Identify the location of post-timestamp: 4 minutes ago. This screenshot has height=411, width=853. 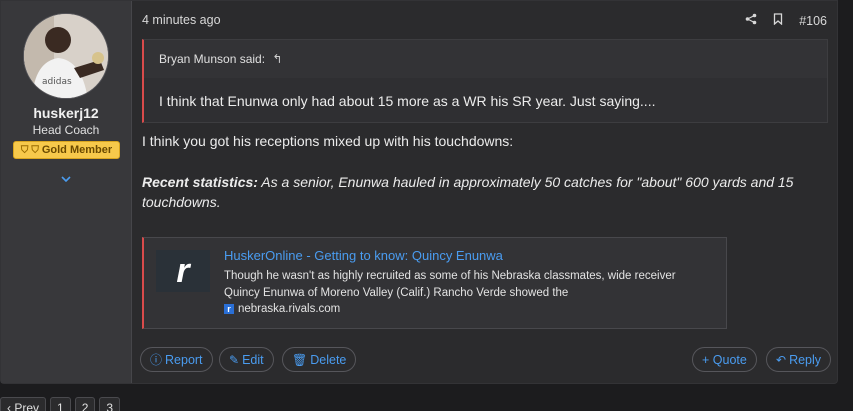
(181, 20).